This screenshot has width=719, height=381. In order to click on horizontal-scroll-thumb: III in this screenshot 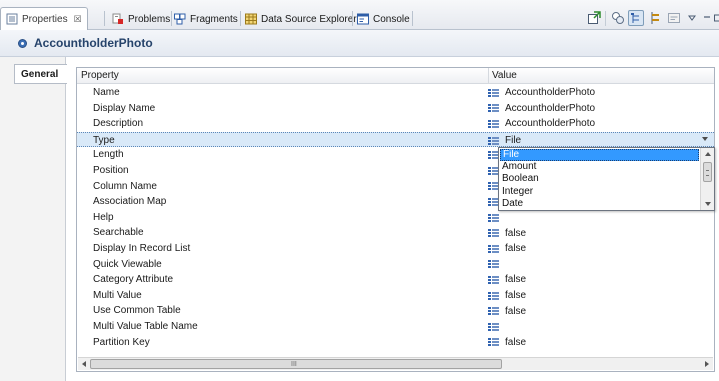, I will do `click(296, 364)`.